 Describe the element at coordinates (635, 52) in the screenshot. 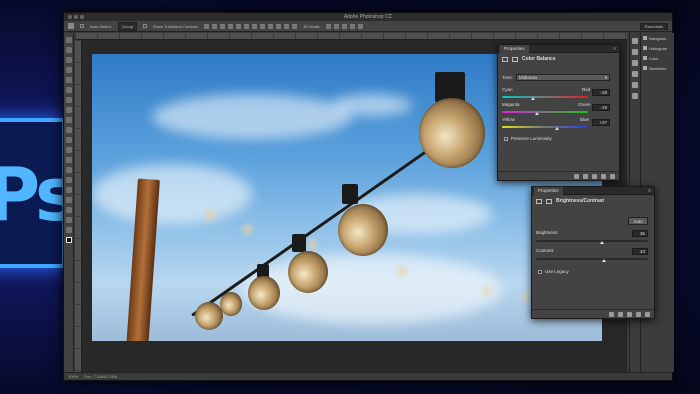

I see `properties-panel-icon` at that location.